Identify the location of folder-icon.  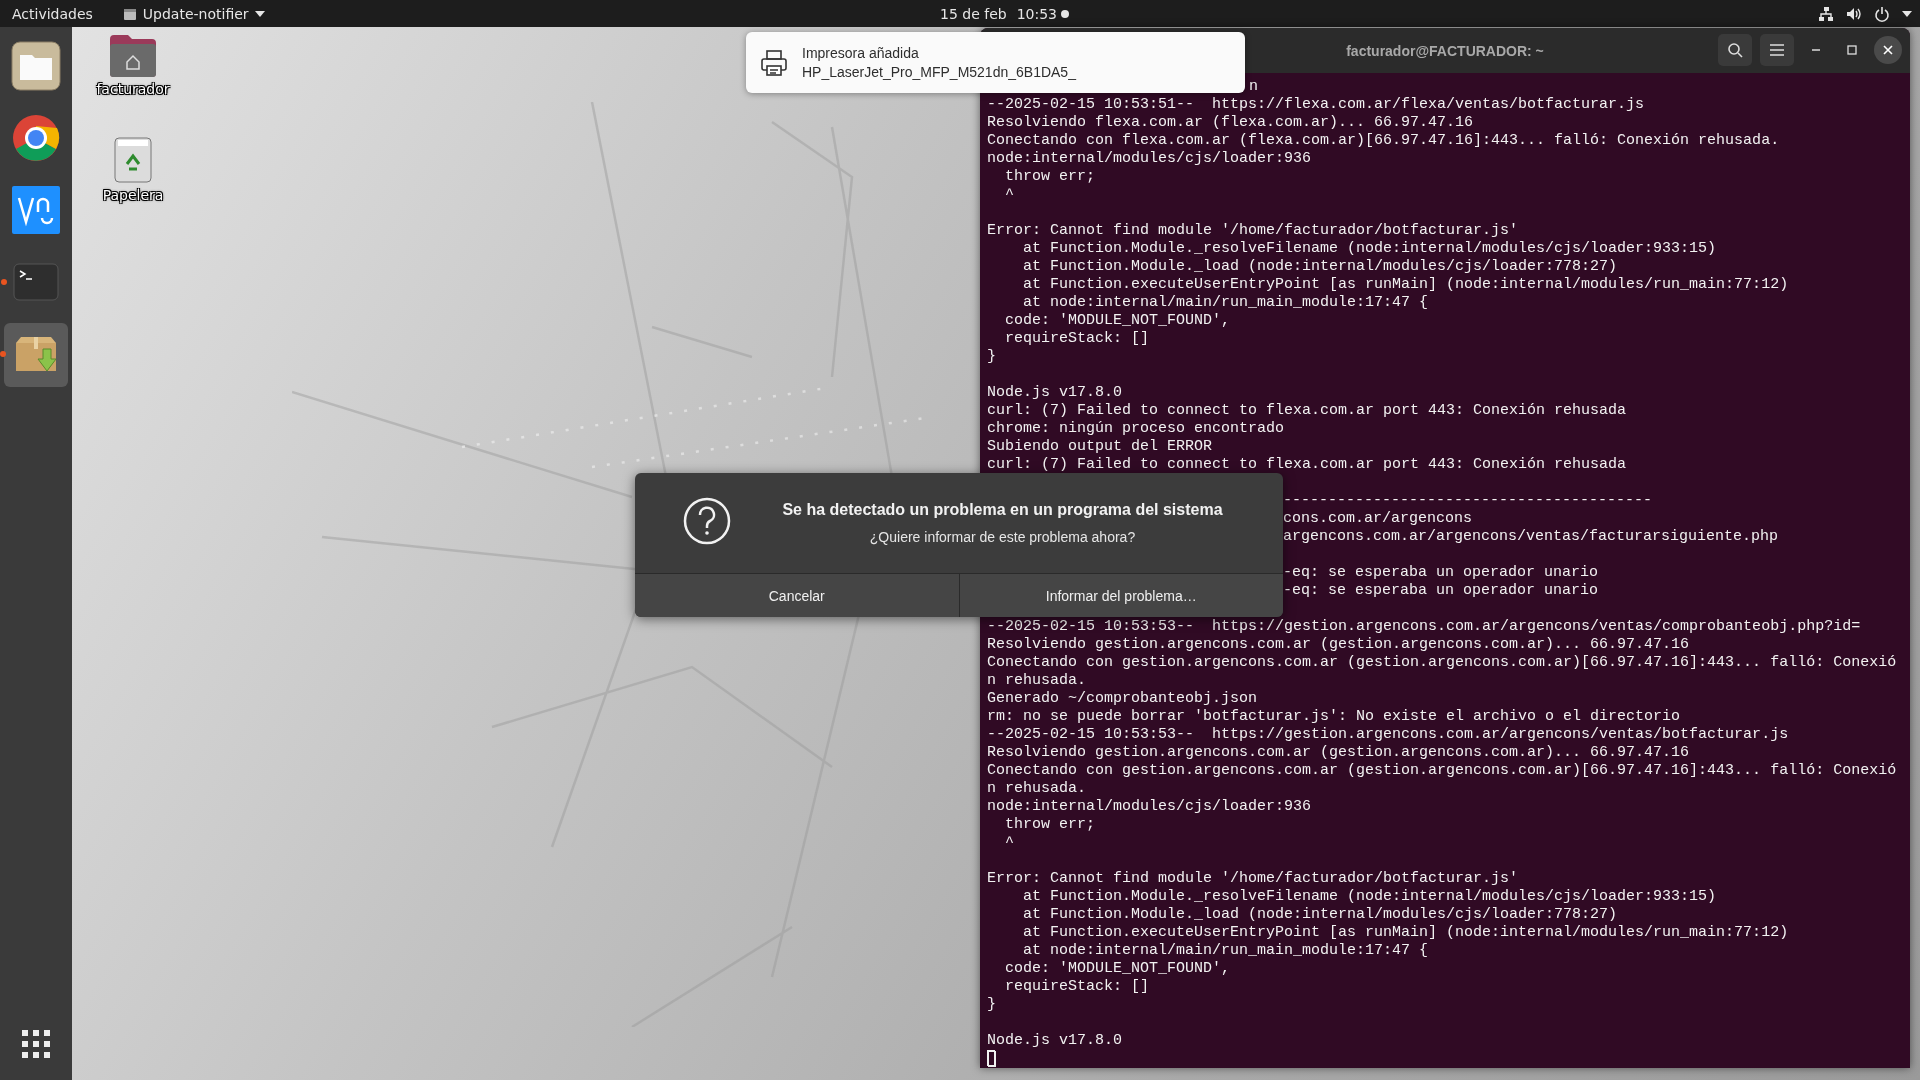
(36, 66).